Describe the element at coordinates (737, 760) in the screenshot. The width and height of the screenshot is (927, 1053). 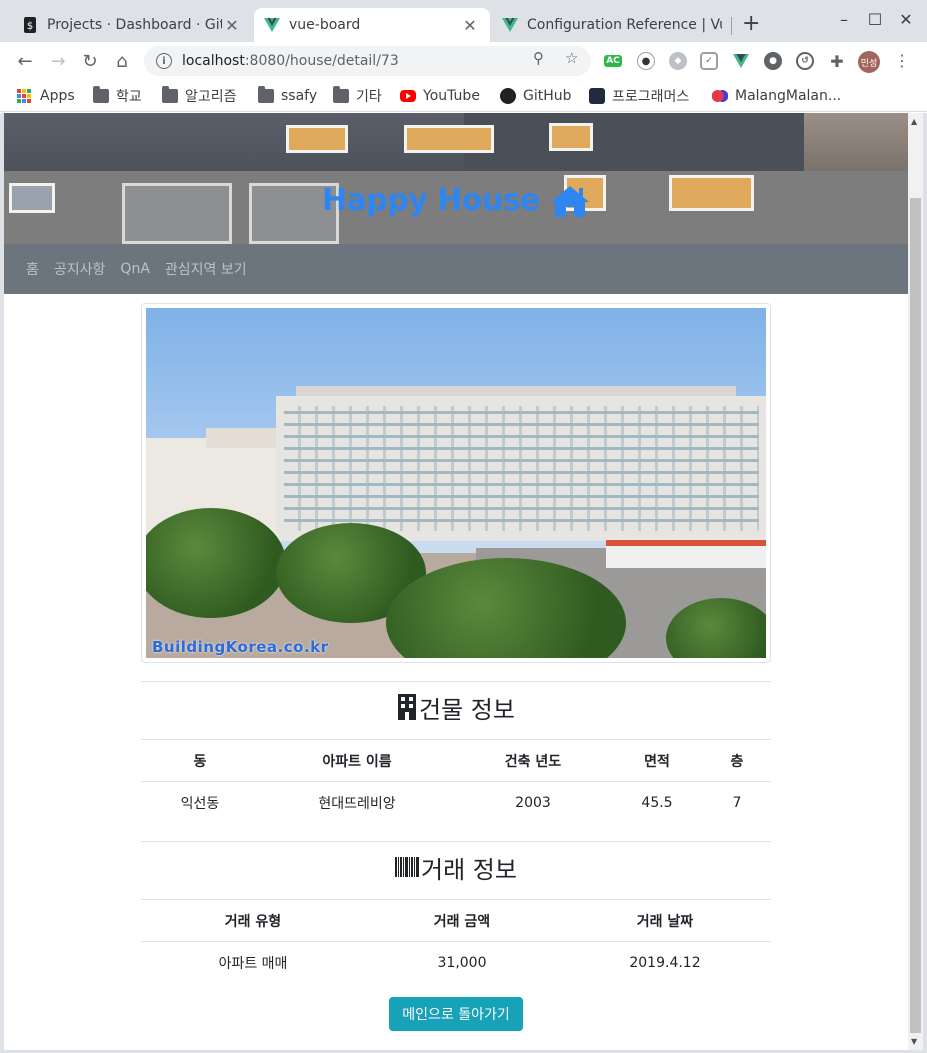
I see `col-floor: 층` at that location.